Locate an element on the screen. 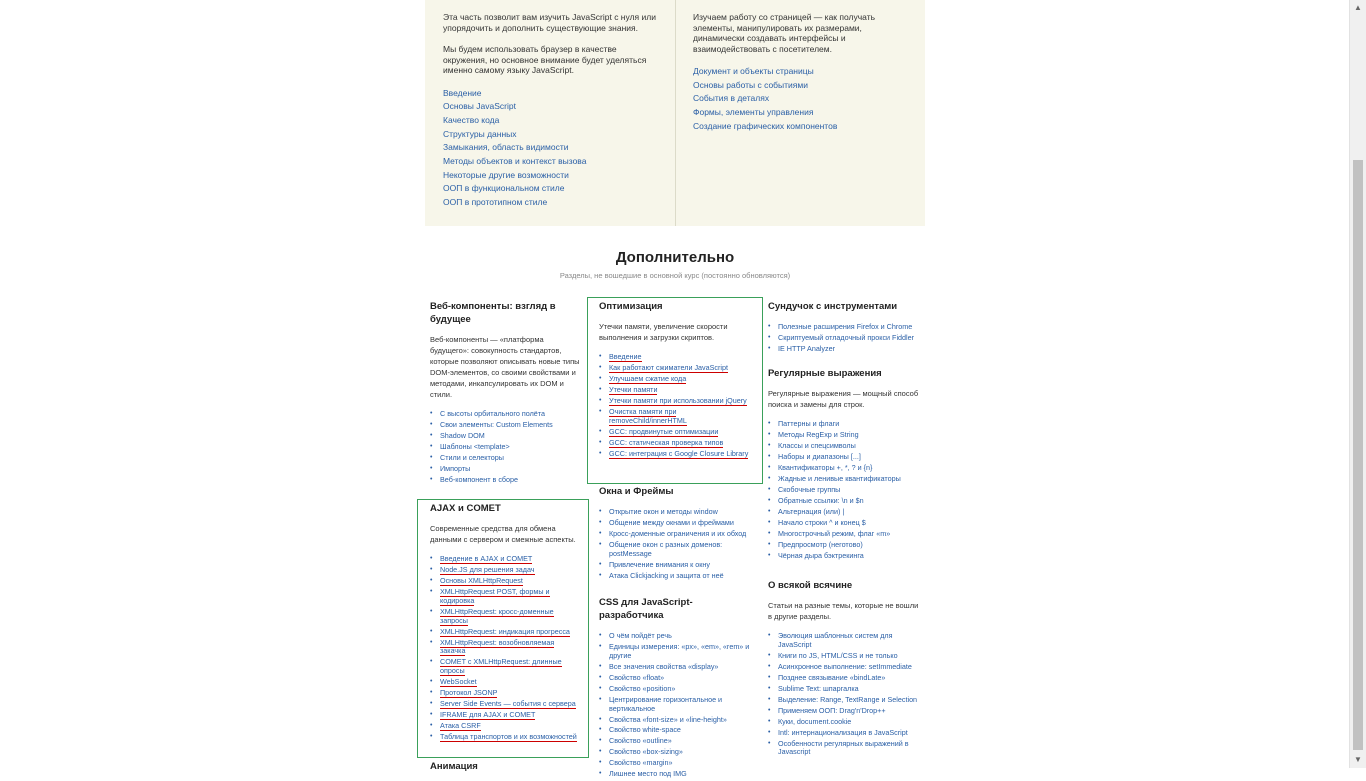  course-link: ООП в функциональном стиле is located at coordinates (504, 188).